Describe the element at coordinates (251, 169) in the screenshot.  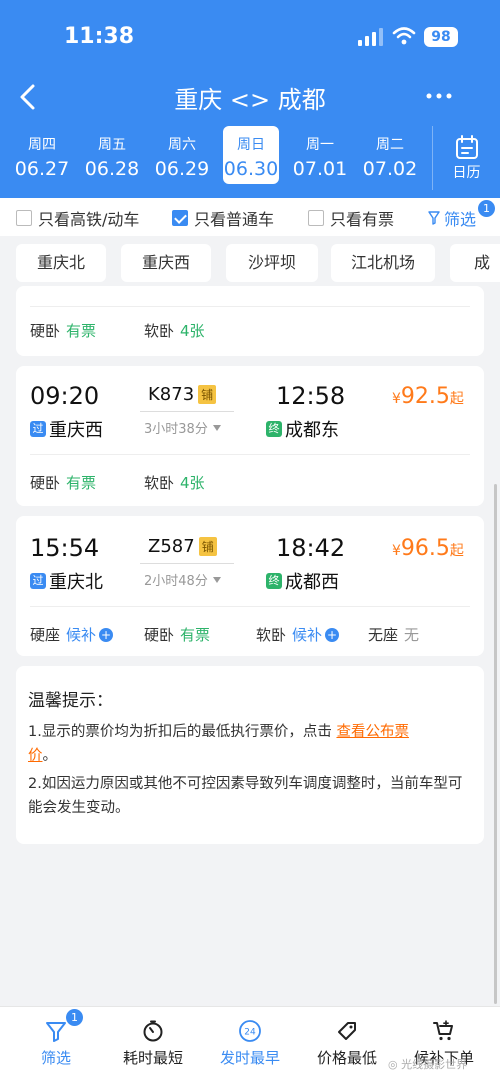
I see `date-md: 06.30` at that location.